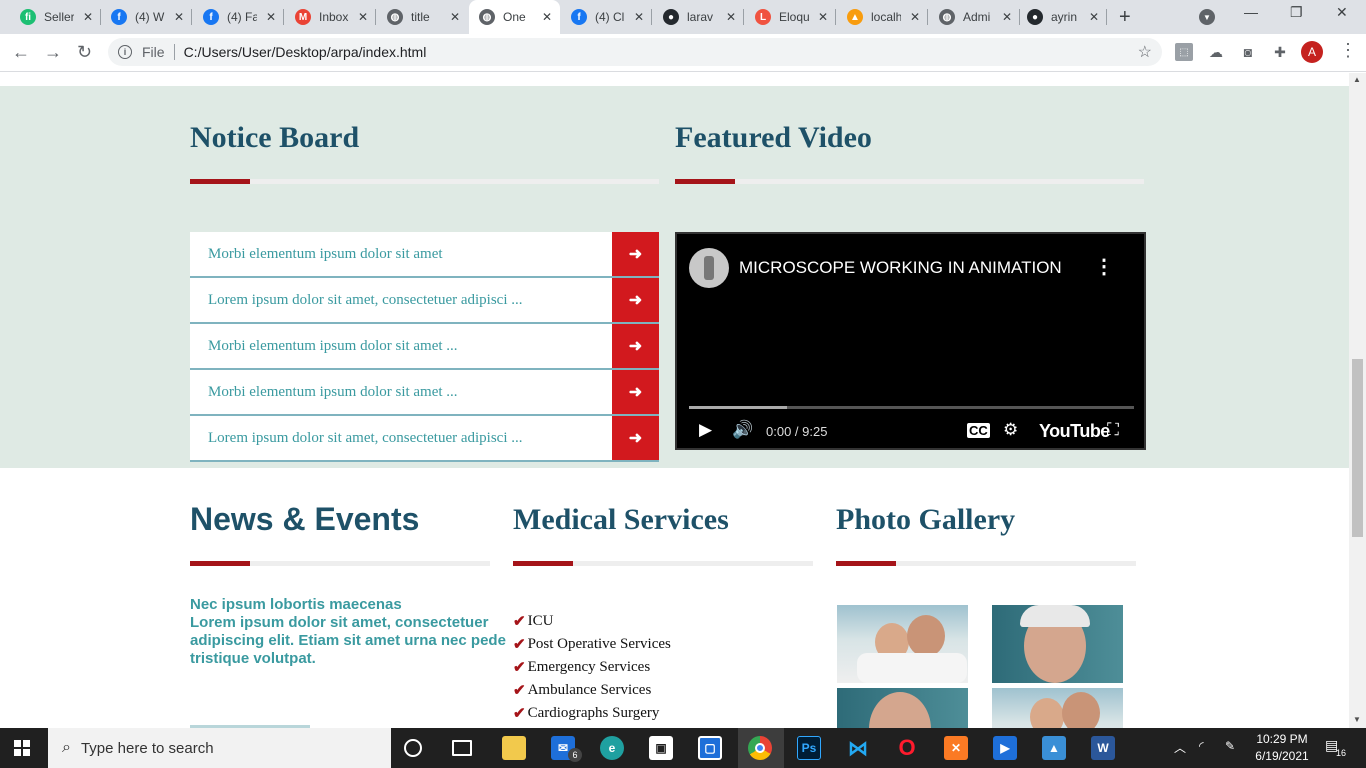  What do you see at coordinates (974, 17) in the screenshot?
I see `browser-tab: ◍ Admi ✕` at bounding box center [974, 17].